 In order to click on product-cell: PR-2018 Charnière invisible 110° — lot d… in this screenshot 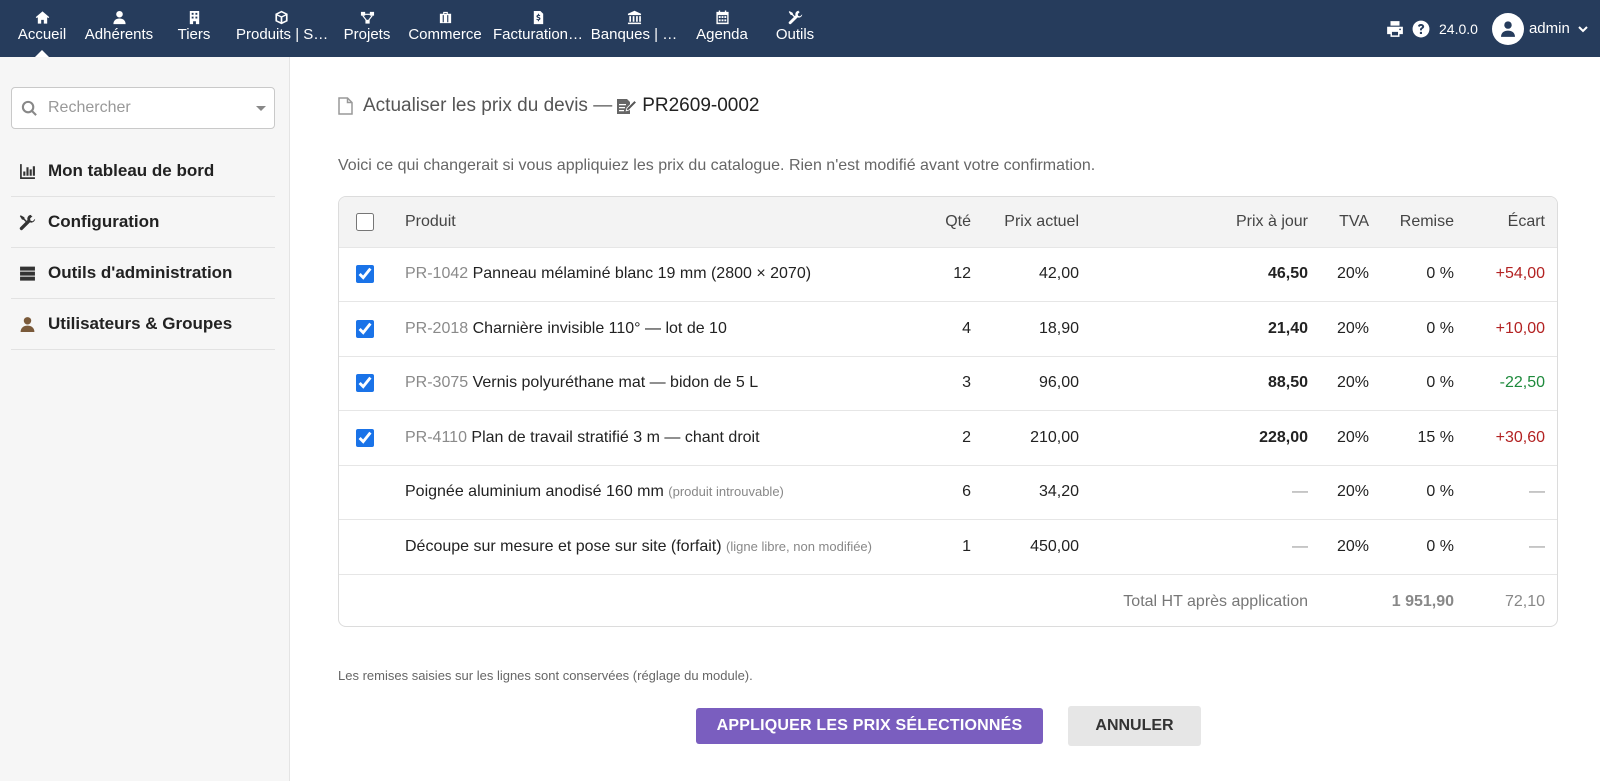, I will do `click(635, 329)`.